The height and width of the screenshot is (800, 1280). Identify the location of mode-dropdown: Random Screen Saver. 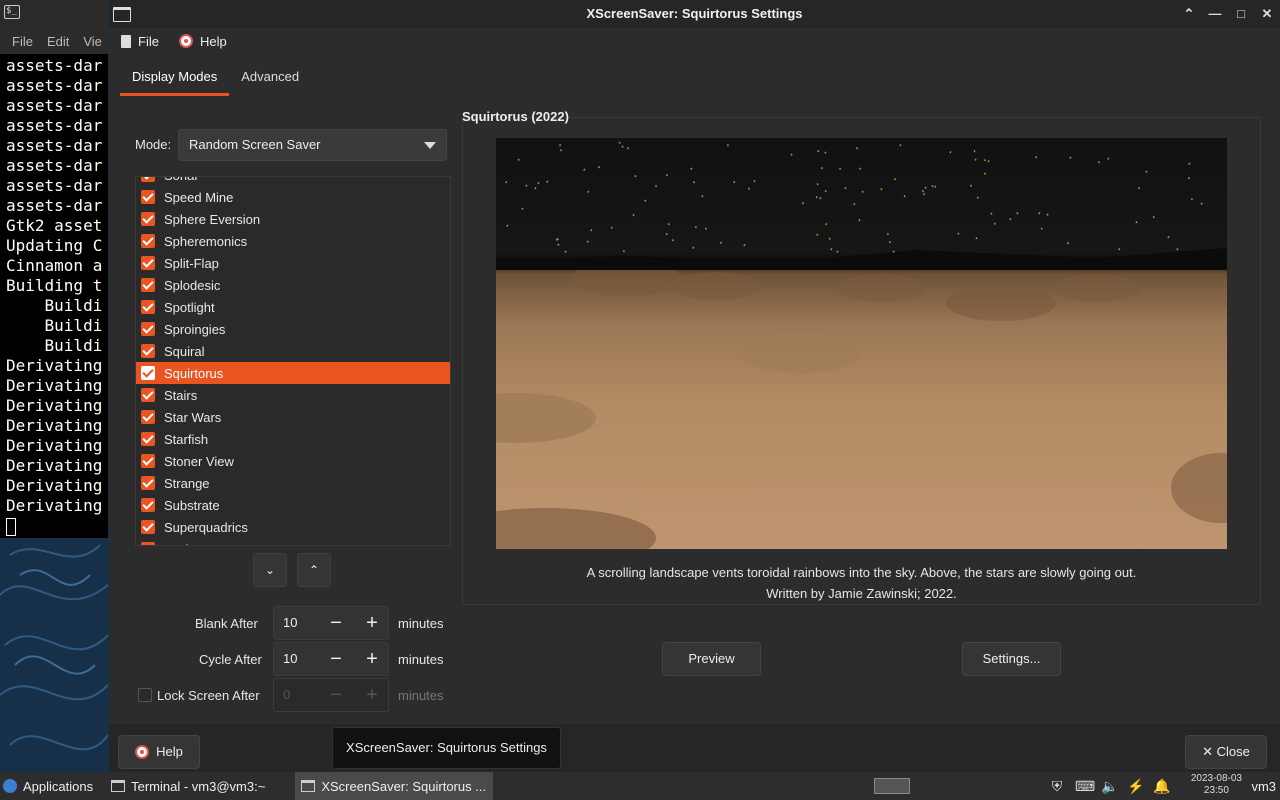
(312, 145).